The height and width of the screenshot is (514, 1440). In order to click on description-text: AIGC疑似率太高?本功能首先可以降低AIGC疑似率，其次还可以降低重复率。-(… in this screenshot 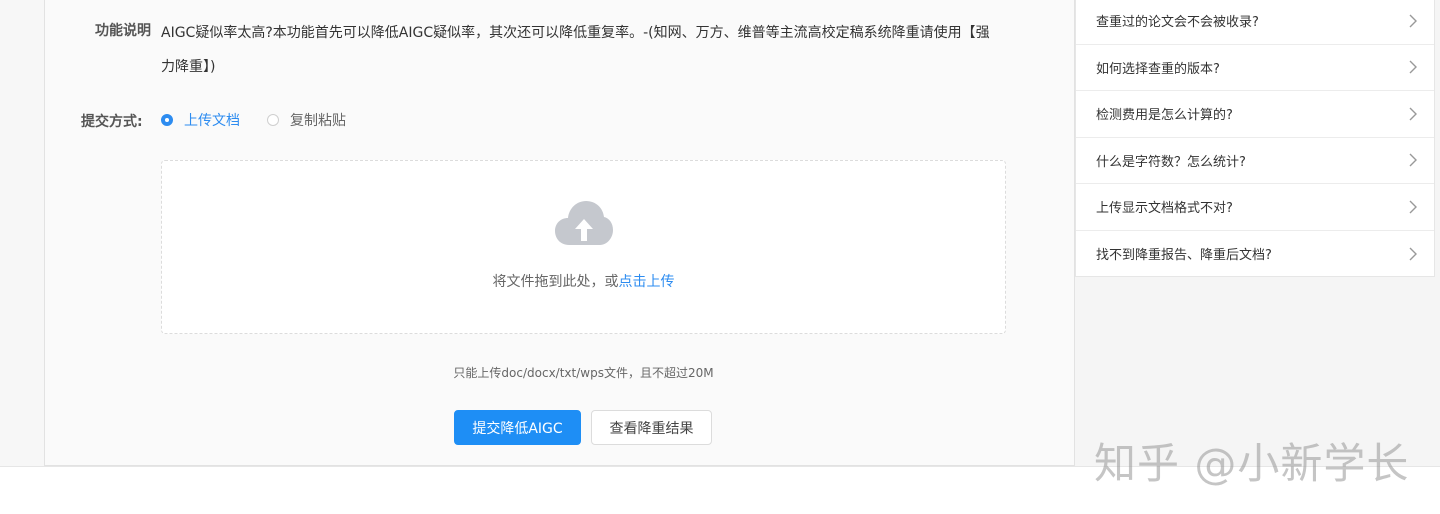, I will do `click(575, 50)`.